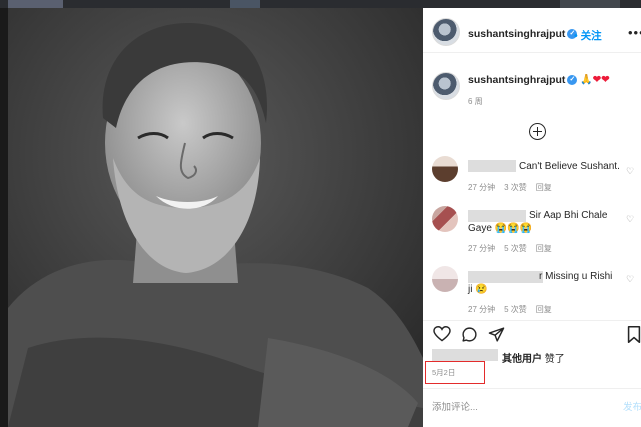 The image size is (641, 427). Describe the element at coordinates (537, 131) in the screenshot. I see `plus-circle-icon` at that location.